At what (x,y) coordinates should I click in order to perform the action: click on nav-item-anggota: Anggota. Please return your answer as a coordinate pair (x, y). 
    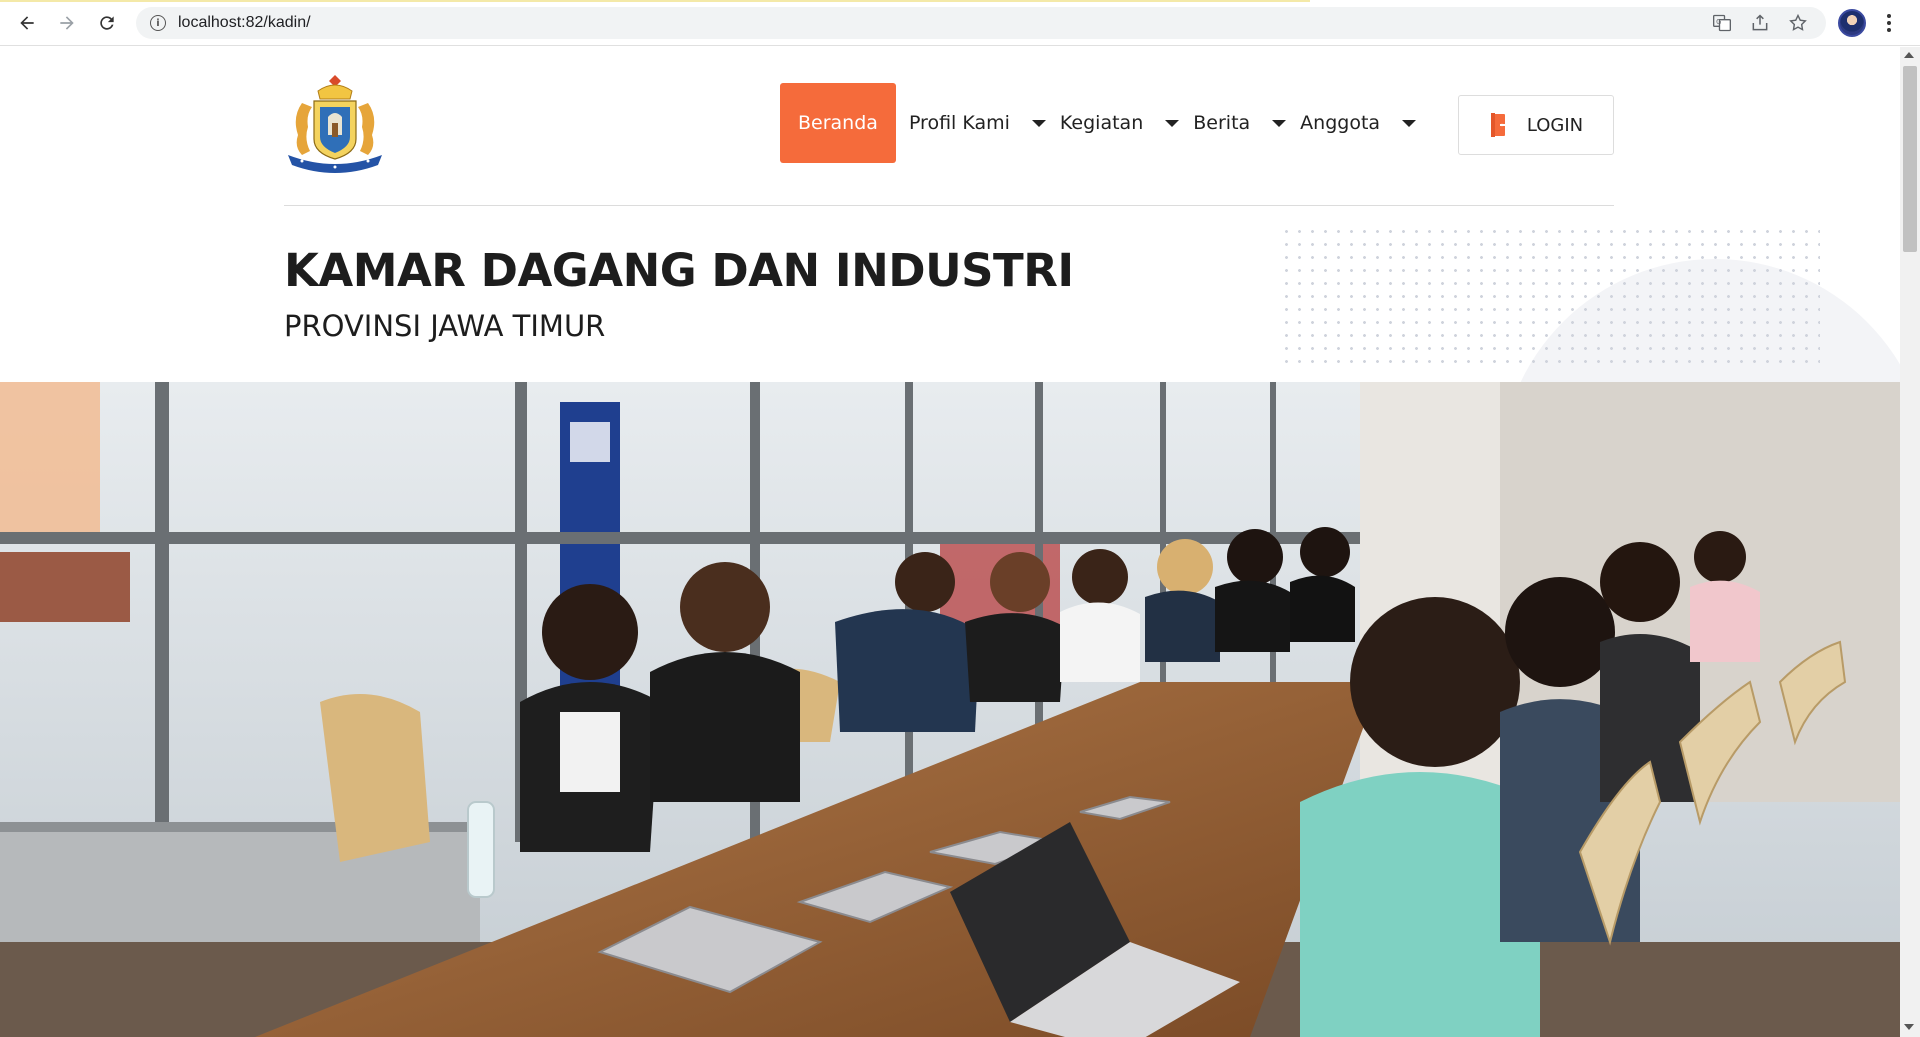
    Looking at the image, I should click on (1365, 123).